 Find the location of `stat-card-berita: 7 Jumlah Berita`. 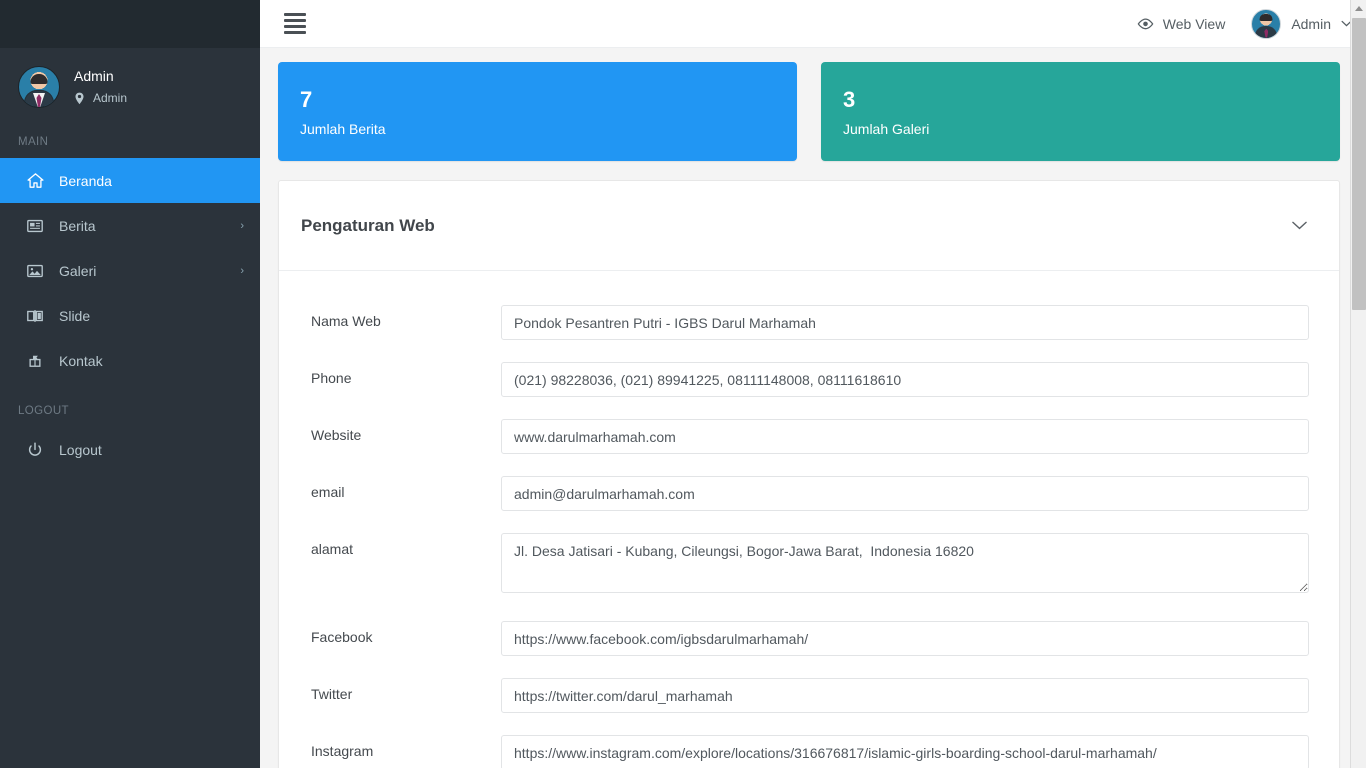

stat-card-berita: 7 Jumlah Berita is located at coordinates (537, 111).